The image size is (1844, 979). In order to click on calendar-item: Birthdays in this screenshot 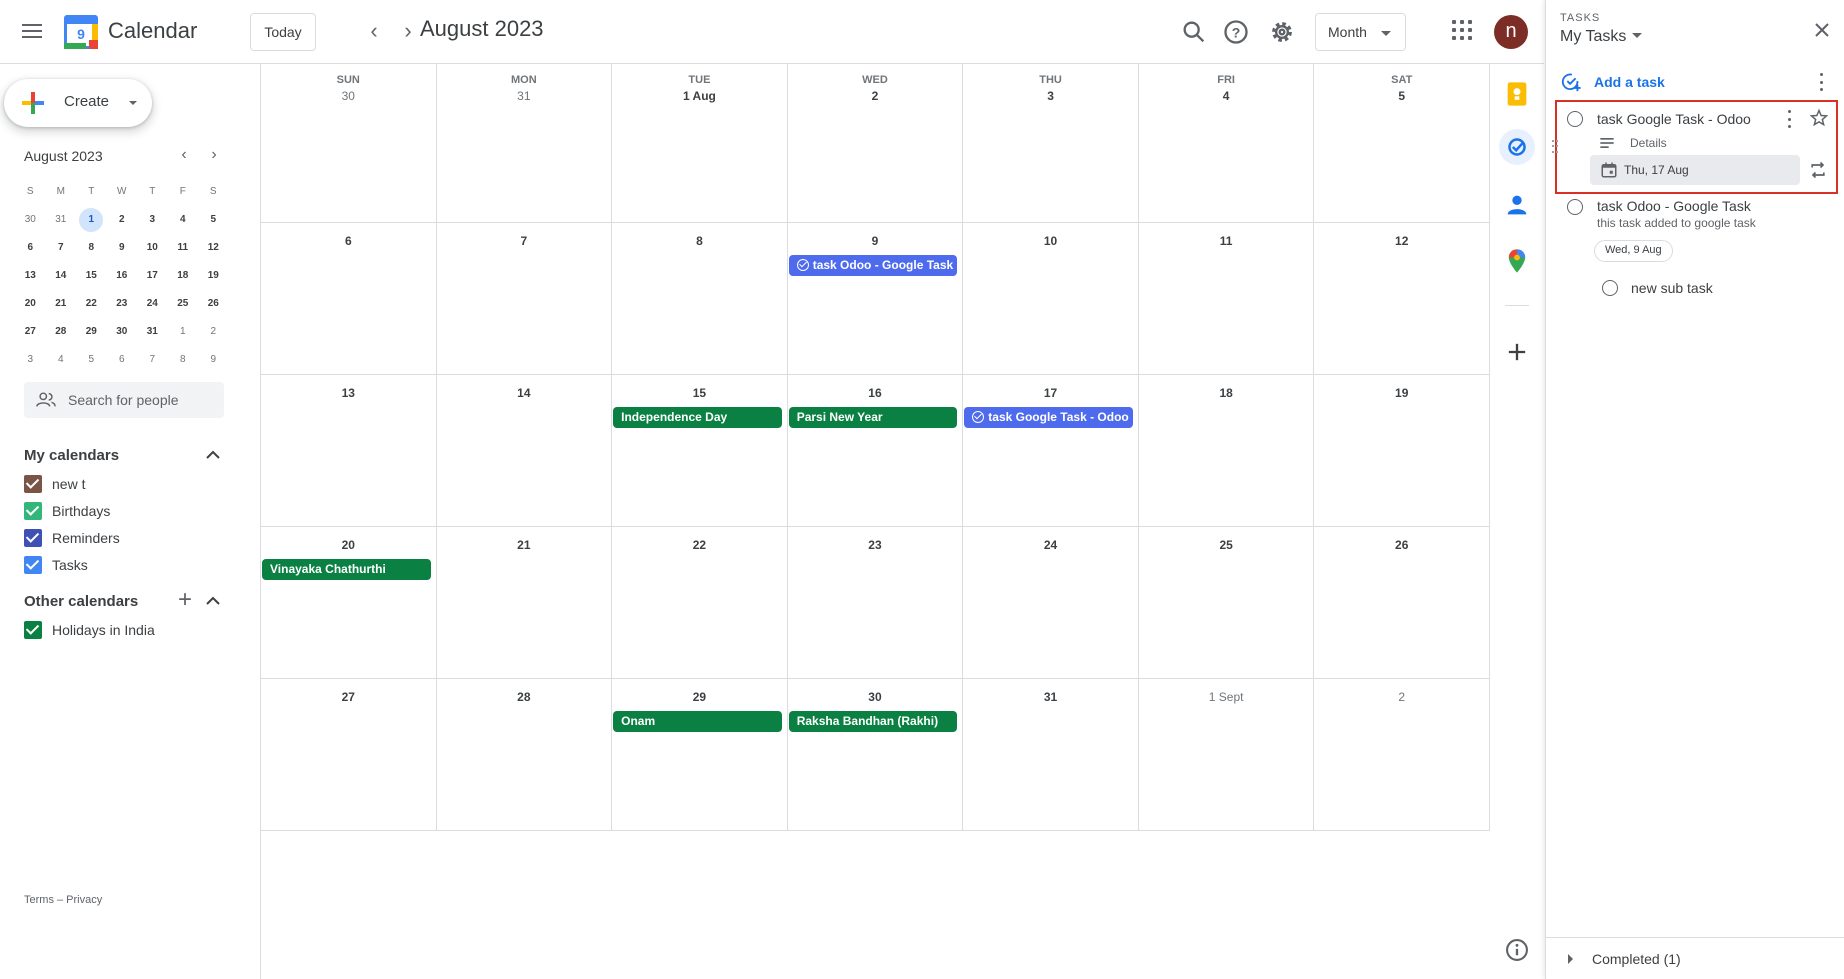, I will do `click(67, 511)`.